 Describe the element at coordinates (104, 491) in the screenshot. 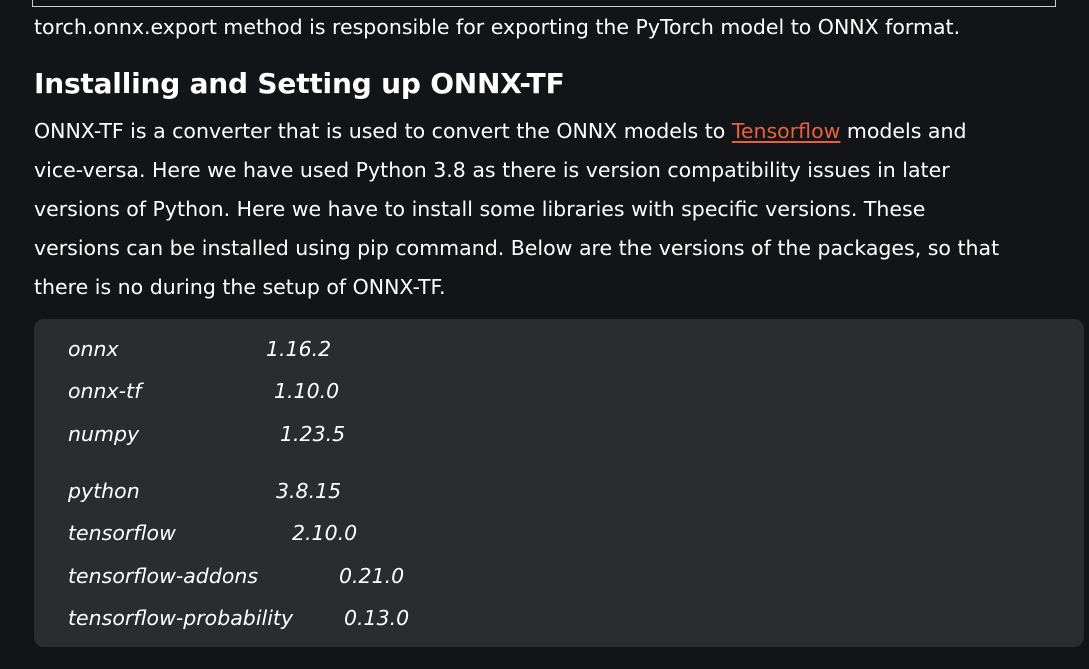

I see `package-name: python` at that location.